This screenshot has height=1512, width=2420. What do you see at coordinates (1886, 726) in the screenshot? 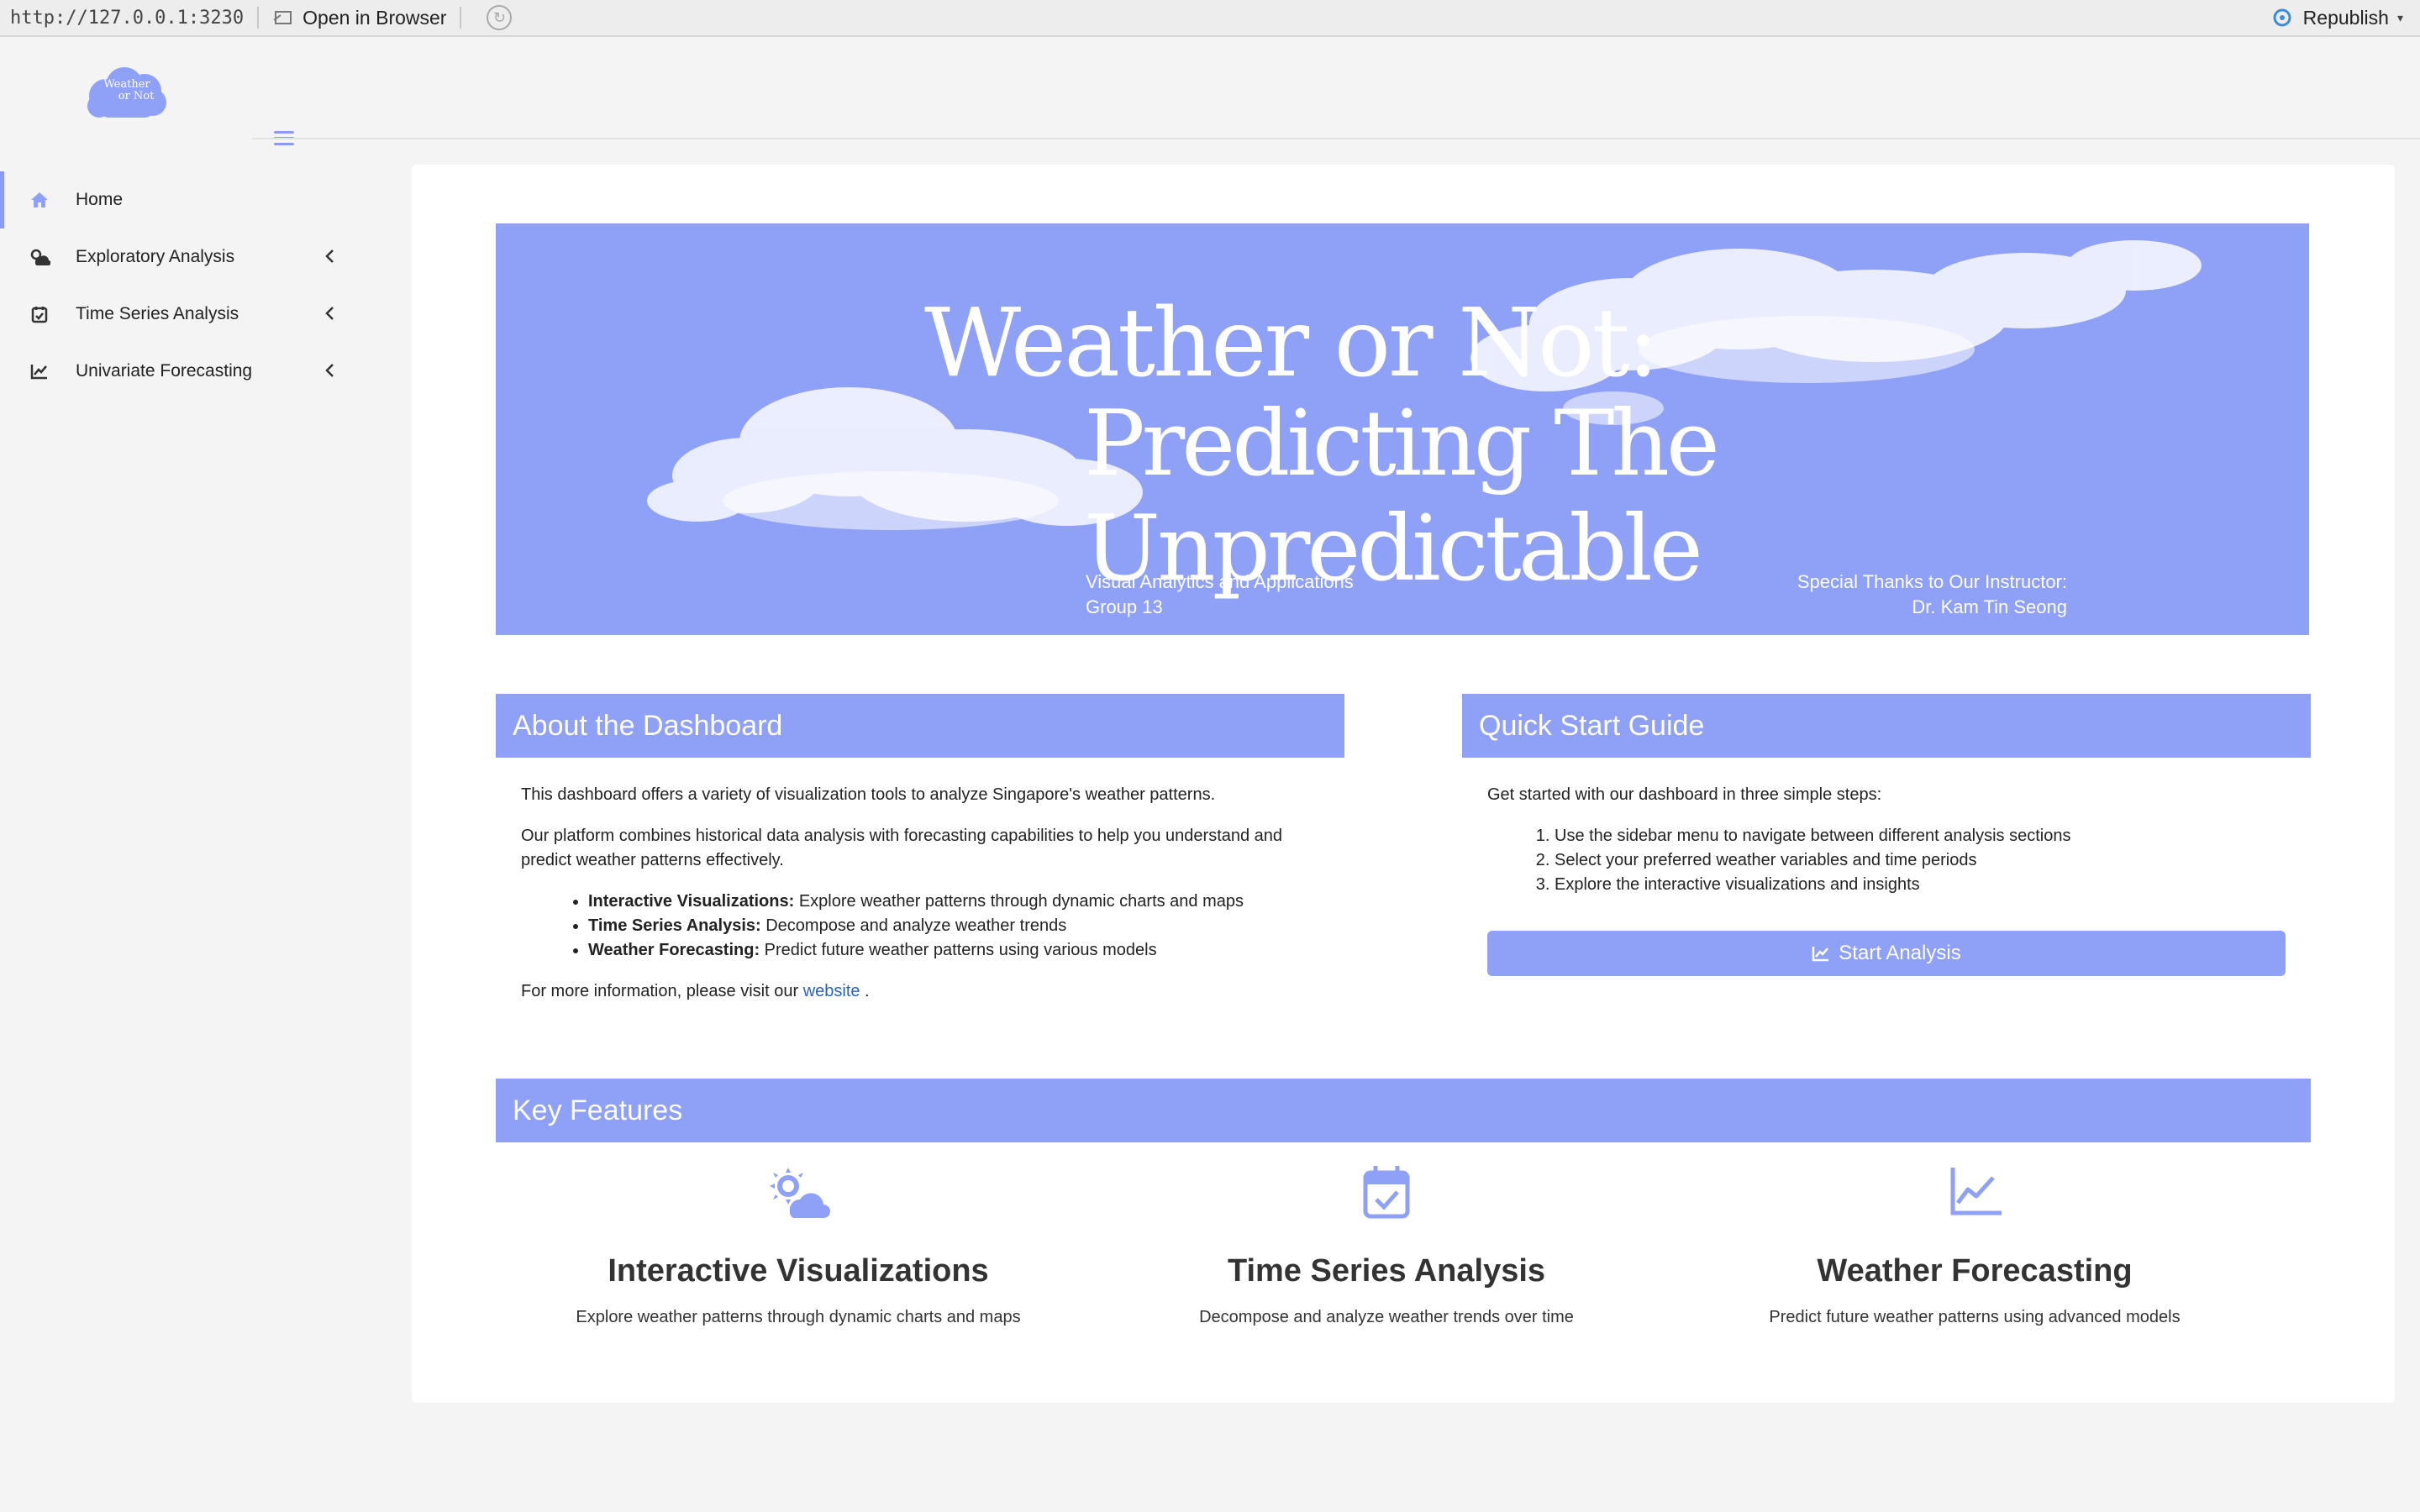
I see `quick-start-heading: Quick Start Guide` at bounding box center [1886, 726].